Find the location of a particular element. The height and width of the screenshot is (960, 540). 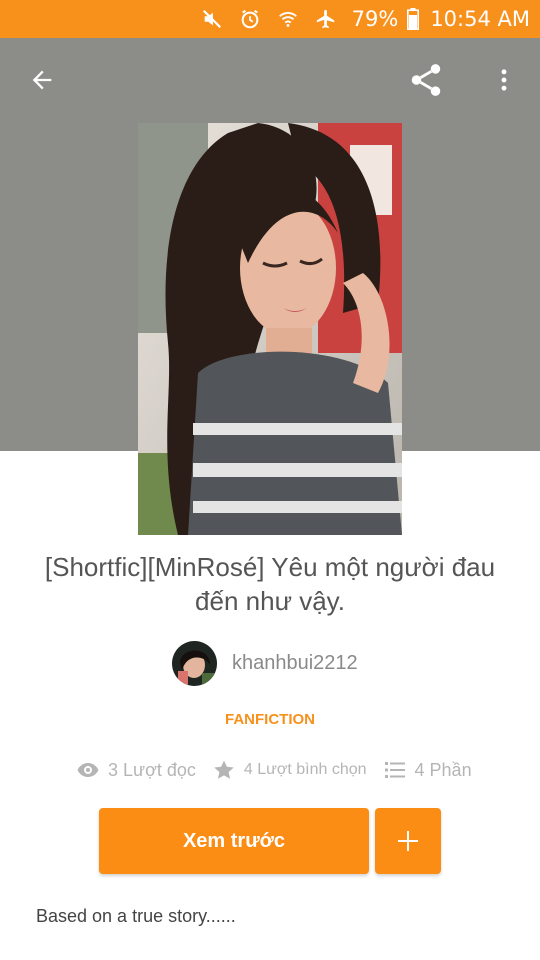

back-button is located at coordinates (42, 80).